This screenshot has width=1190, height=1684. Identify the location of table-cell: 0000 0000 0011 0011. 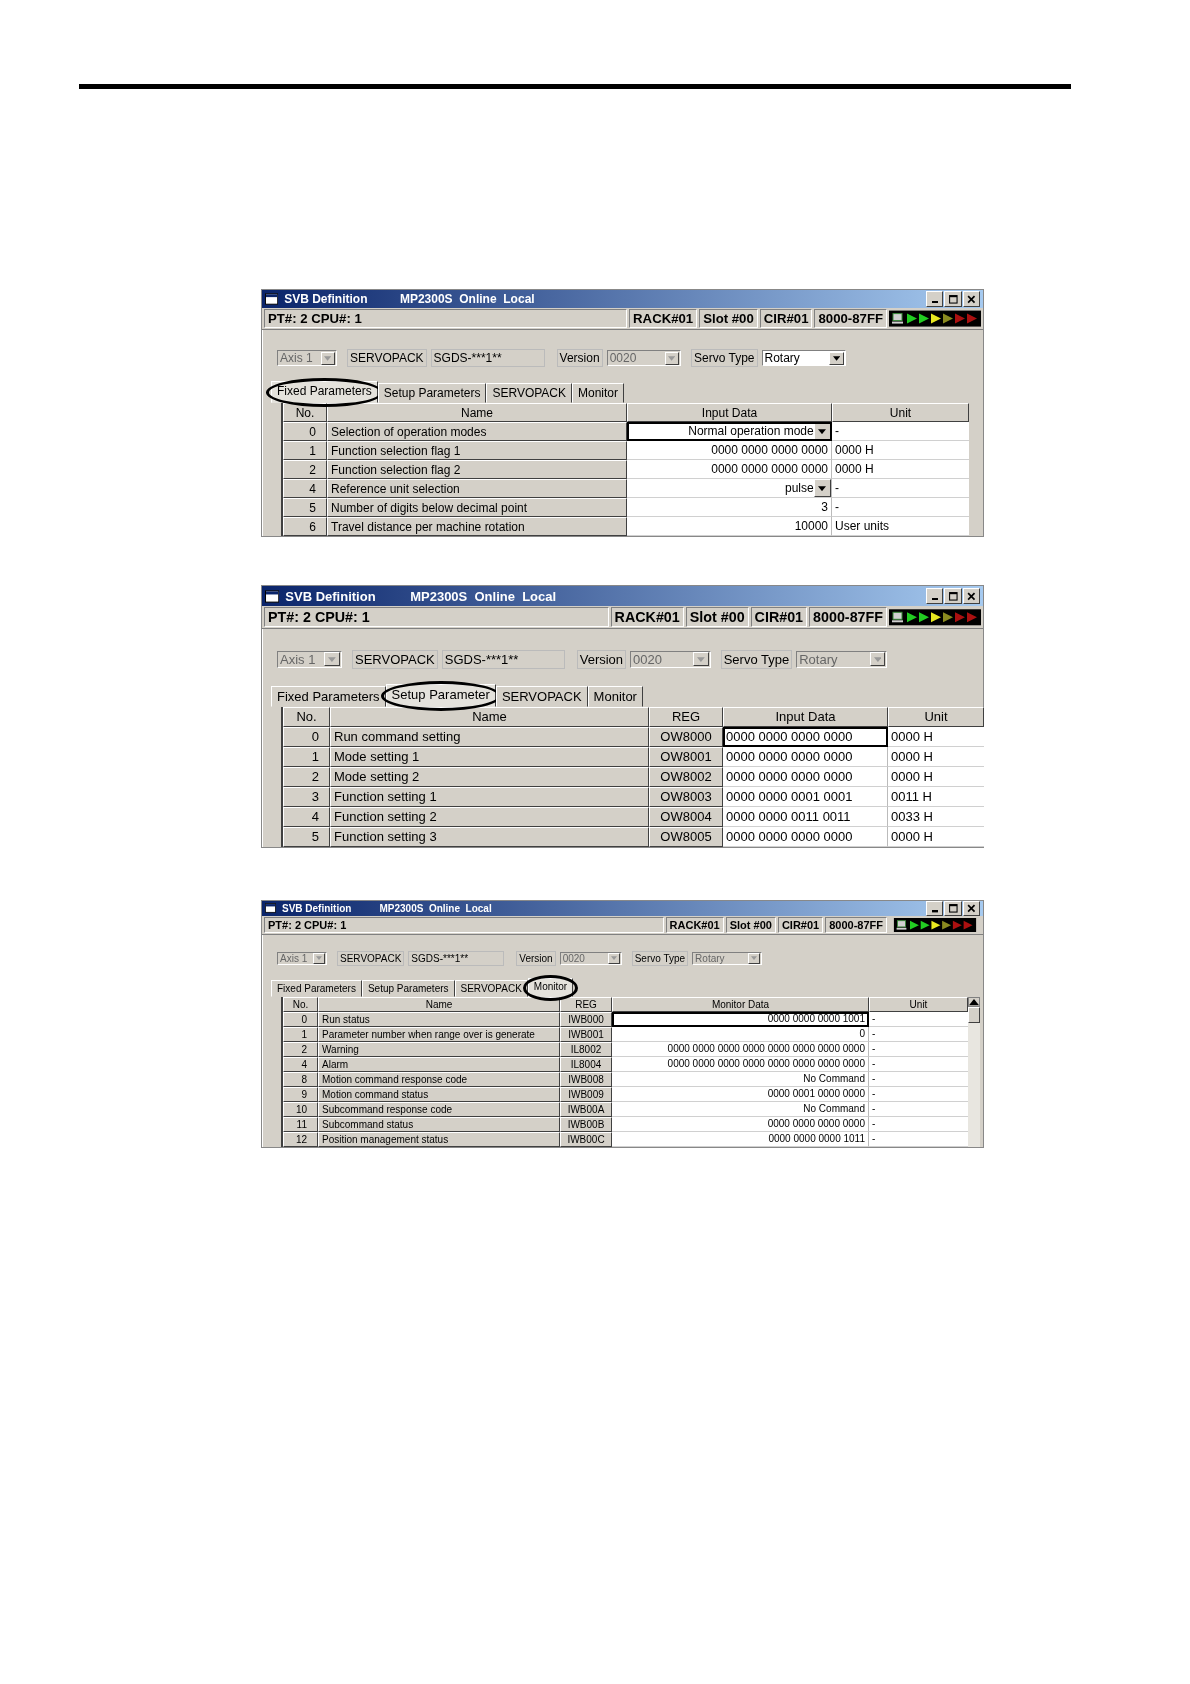
(805, 816).